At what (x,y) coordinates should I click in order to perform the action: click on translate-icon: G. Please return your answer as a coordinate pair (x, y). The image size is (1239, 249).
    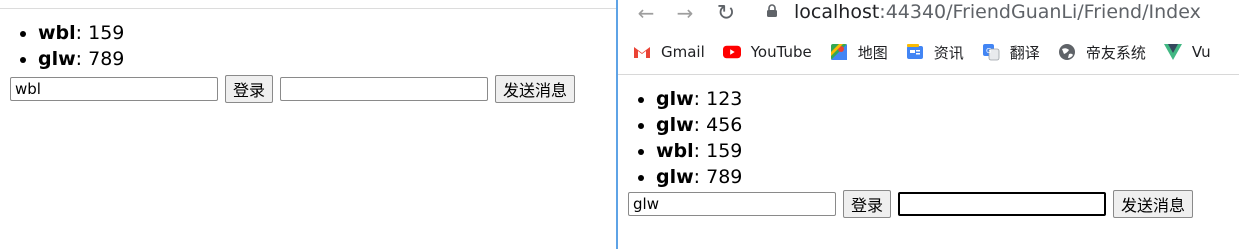
    Looking at the image, I should click on (991, 52).